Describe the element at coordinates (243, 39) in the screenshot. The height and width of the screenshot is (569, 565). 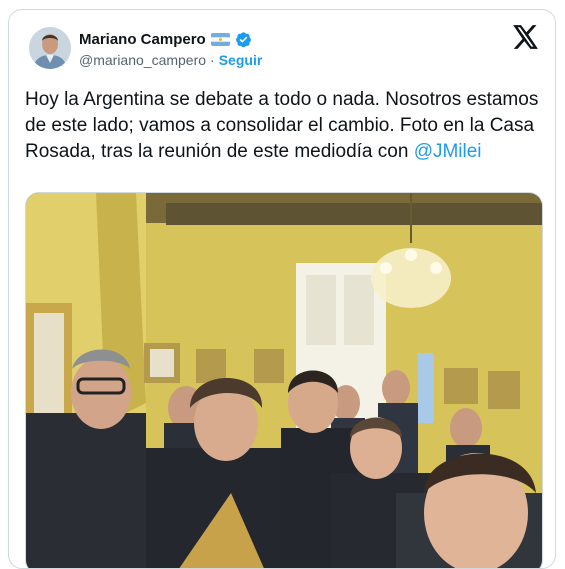
I see `verified-badge-icon` at that location.